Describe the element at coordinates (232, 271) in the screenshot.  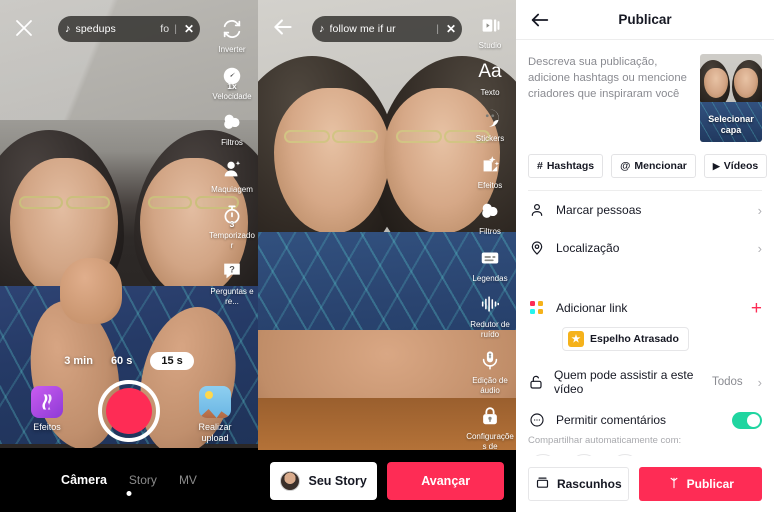
I see `question-icon: ?` at that location.